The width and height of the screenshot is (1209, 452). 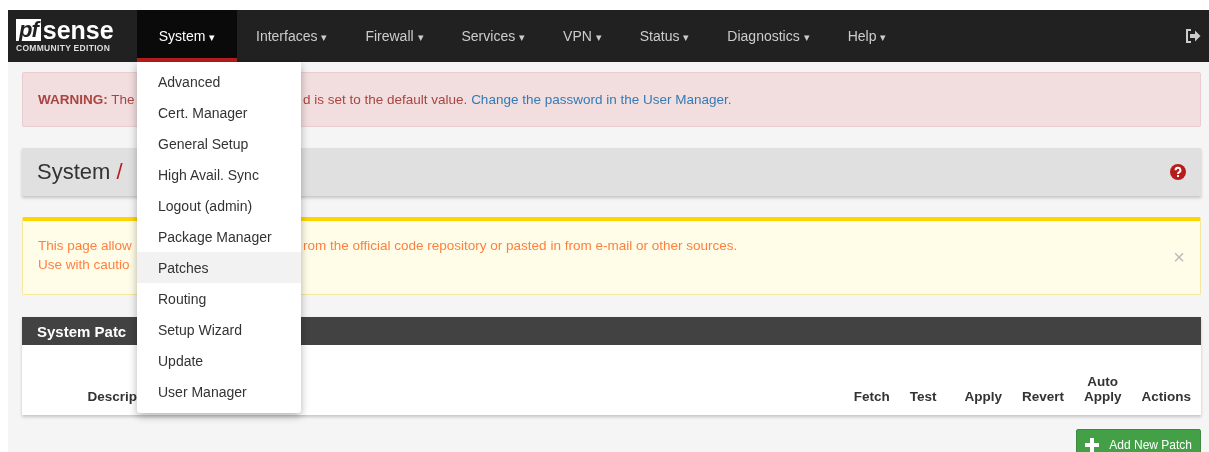 I want to click on dropdown-menu-item: Patches, so click(x=219, y=267).